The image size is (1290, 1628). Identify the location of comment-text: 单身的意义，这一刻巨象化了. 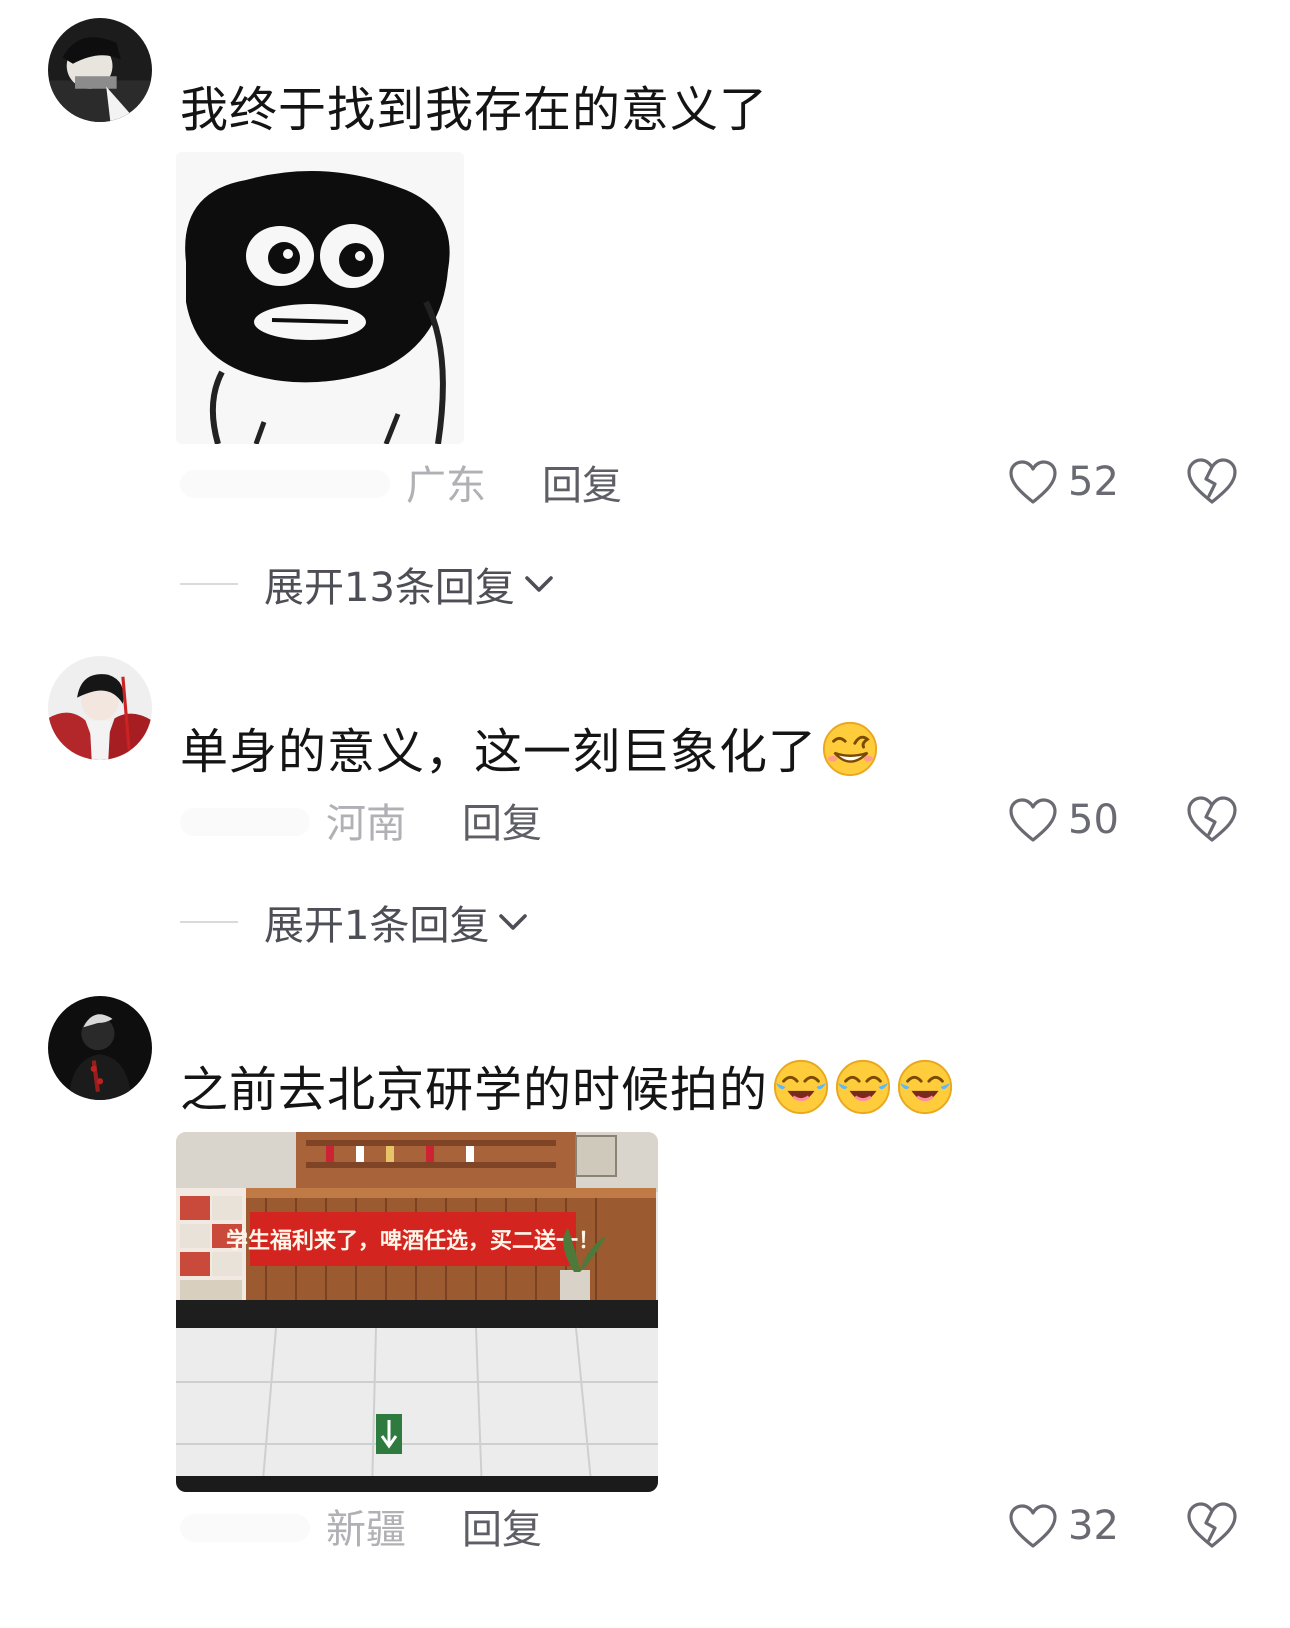
(529, 751).